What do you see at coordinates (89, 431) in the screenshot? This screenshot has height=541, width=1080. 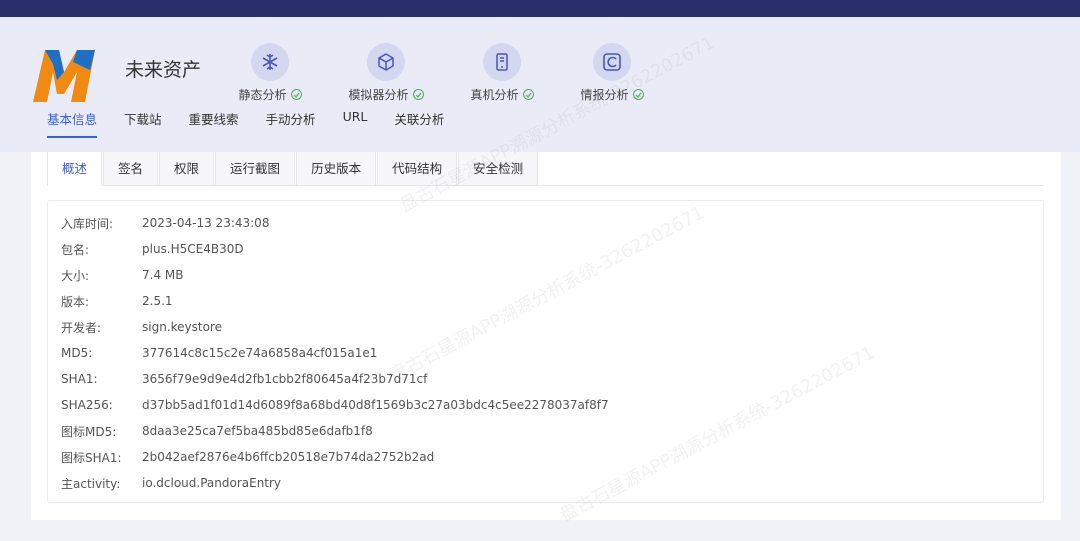 I see `info-key: 图标MD5:` at bounding box center [89, 431].